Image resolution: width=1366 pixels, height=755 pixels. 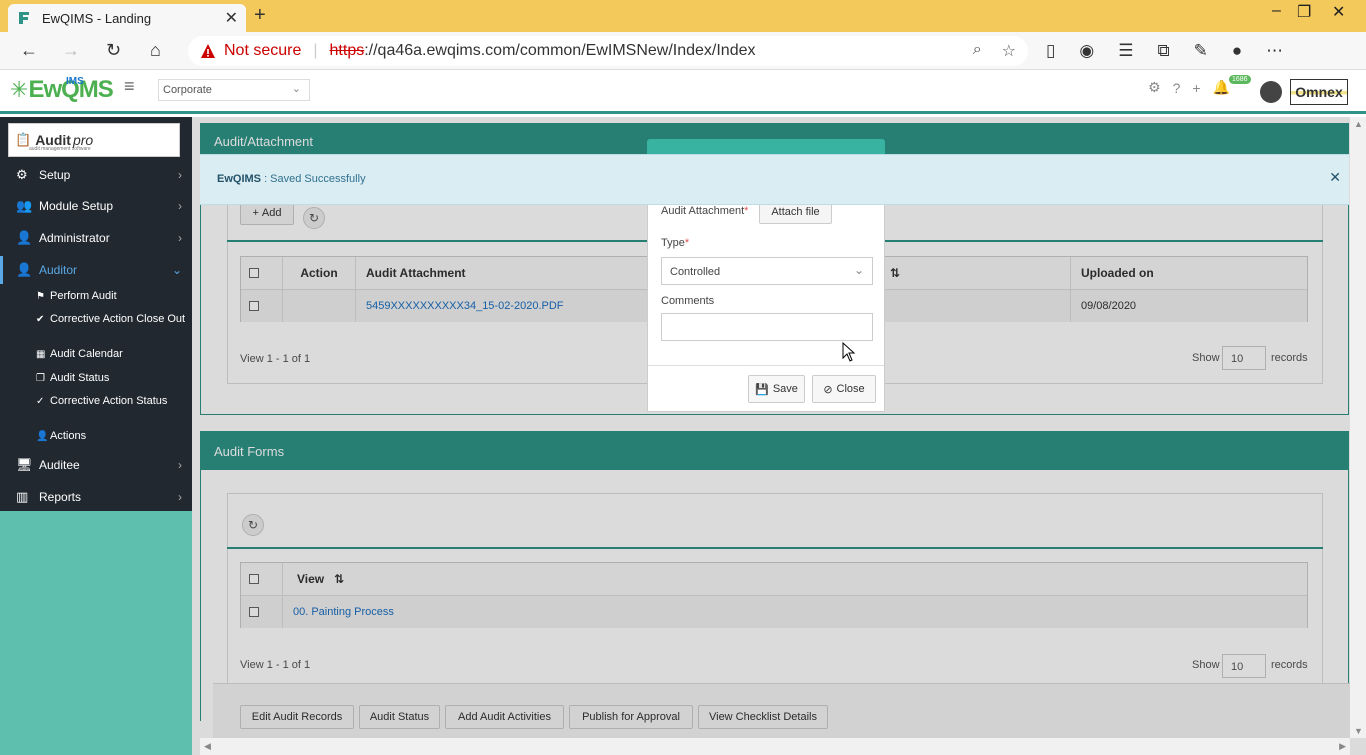 What do you see at coordinates (1050, 51) in the screenshot?
I see `extension-icon: ▯` at bounding box center [1050, 51].